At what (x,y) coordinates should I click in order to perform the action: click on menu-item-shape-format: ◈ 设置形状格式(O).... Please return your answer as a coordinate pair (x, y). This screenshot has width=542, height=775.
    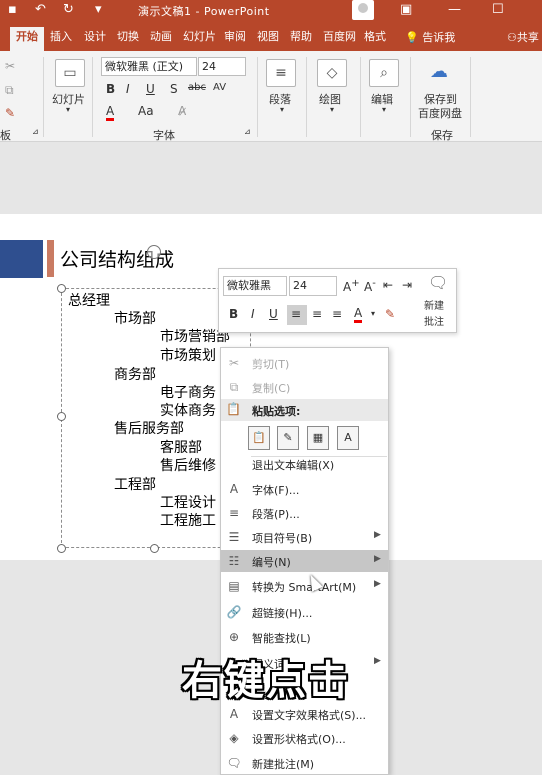
    Looking at the image, I should click on (304, 738).